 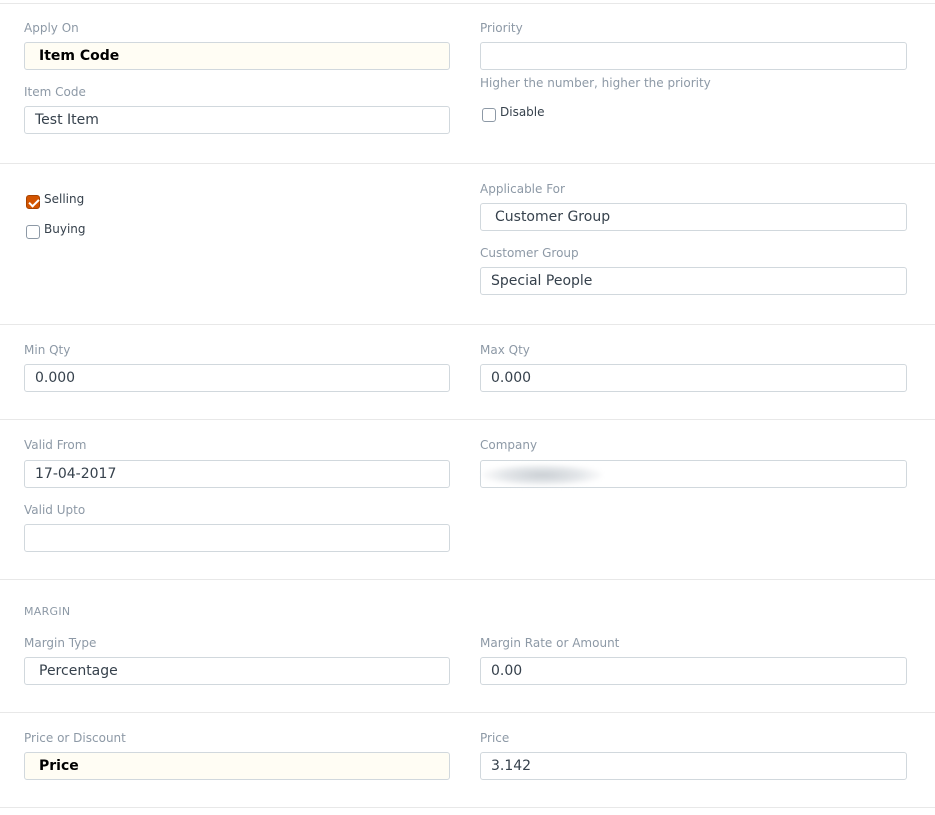 I want to click on max-qty-label: Max Qty, so click(x=505, y=350).